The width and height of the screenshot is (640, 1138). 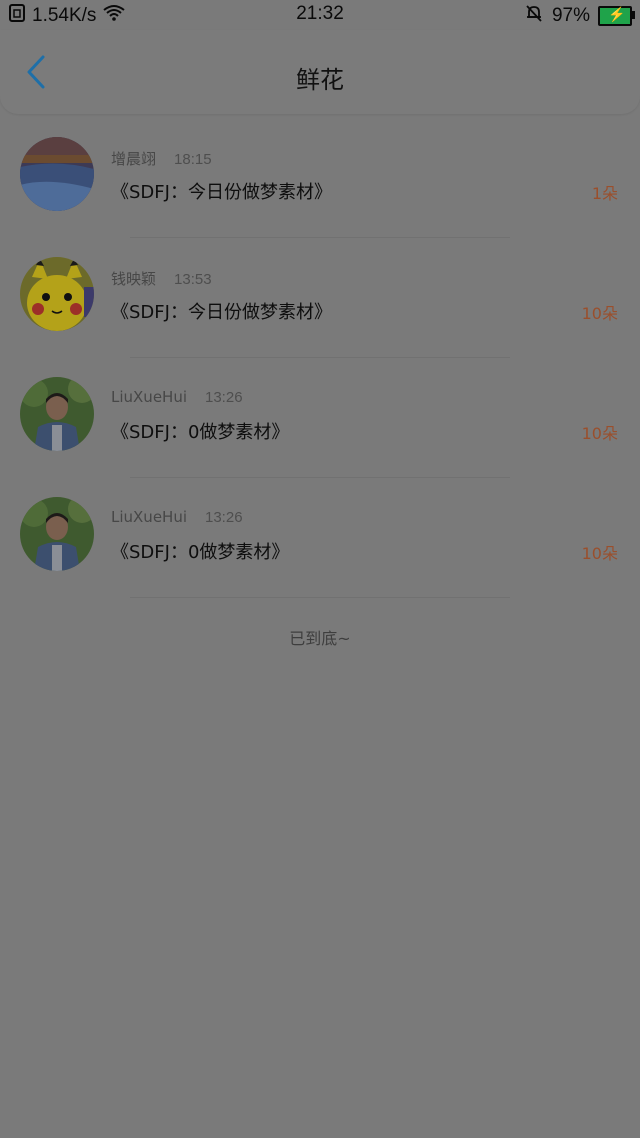 What do you see at coordinates (320, 15) in the screenshot?
I see `status-bar: 1.54K/s 21:32 97% ⚡` at bounding box center [320, 15].